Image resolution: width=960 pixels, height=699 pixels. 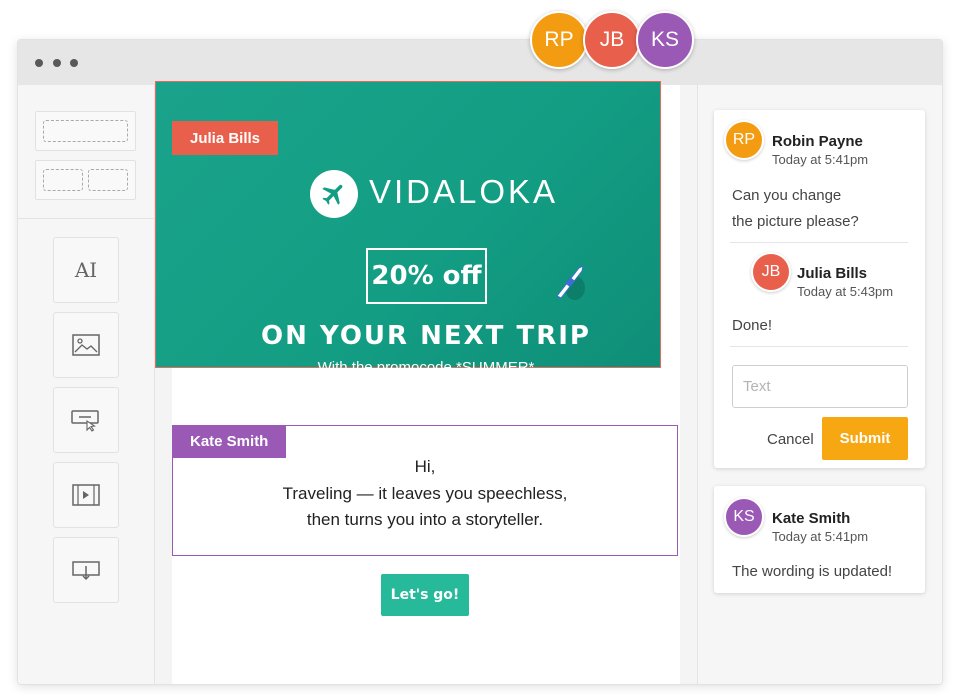 What do you see at coordinates (811, 518) in the screenshot?
I see `comment-author: Kate Smith` at bounding box center [811, 518].